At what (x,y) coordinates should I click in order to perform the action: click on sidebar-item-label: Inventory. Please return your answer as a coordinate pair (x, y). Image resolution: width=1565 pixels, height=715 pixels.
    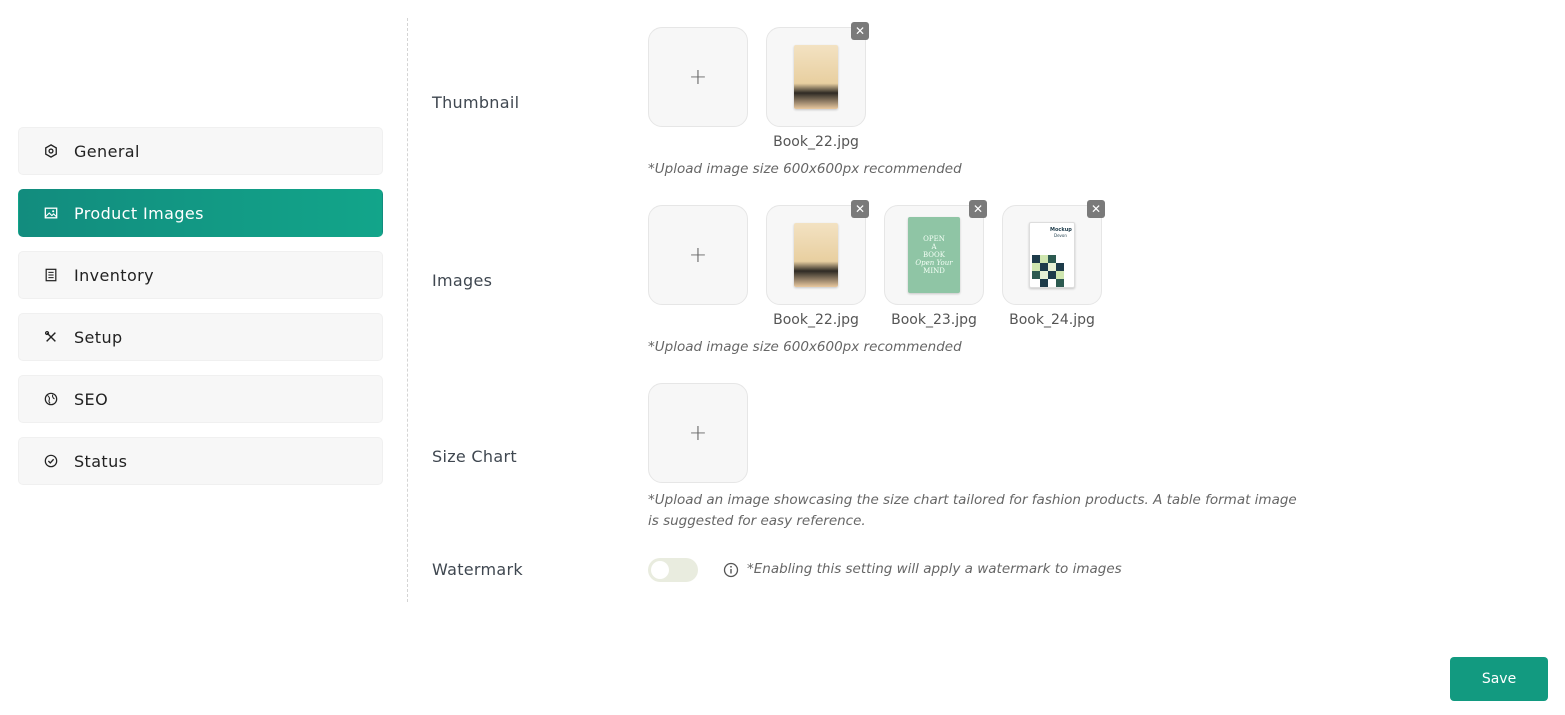
    Looking at the image, I should click on (114, 275).